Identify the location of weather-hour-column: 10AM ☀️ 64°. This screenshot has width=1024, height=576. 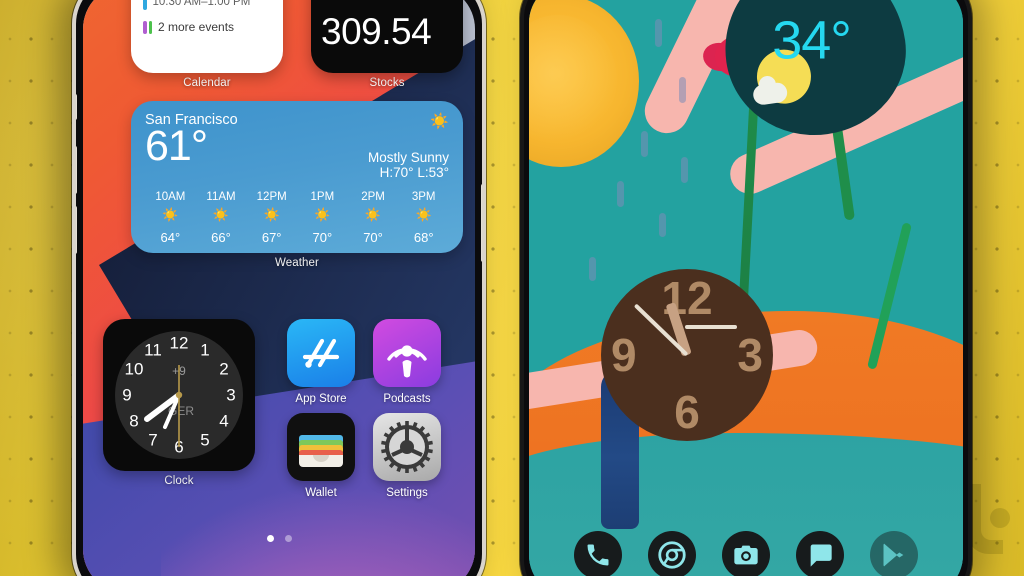
(170, 218).